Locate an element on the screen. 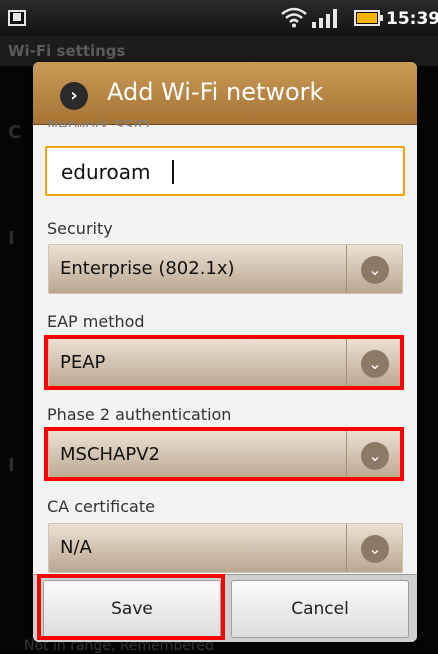 The height and width of the screenshot is (654, 438). phase2-label: Phase 2 authentication is located at coordinates (139, 414).